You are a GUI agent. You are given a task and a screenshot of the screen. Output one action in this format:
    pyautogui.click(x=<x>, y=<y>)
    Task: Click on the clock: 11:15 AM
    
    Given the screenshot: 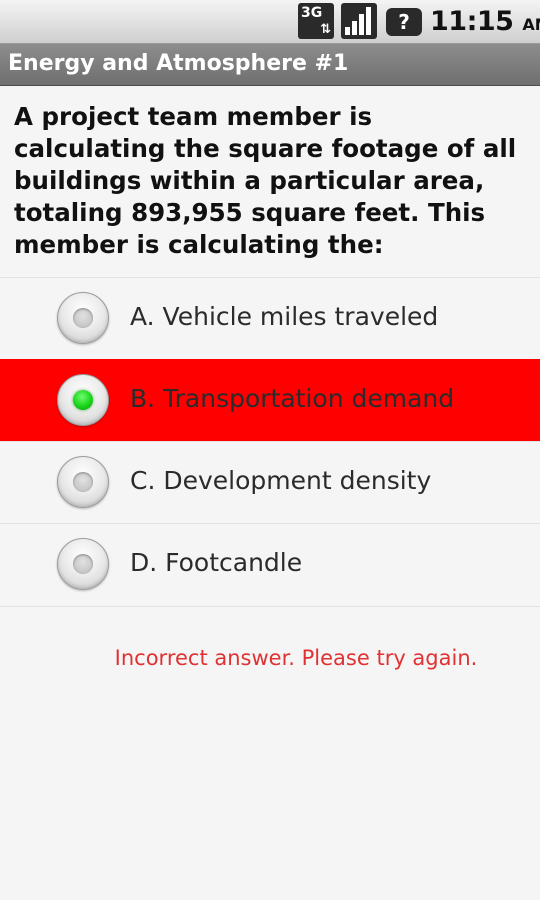 What is the action you would take?
    pyautogui.click(x=485, y=21)
    